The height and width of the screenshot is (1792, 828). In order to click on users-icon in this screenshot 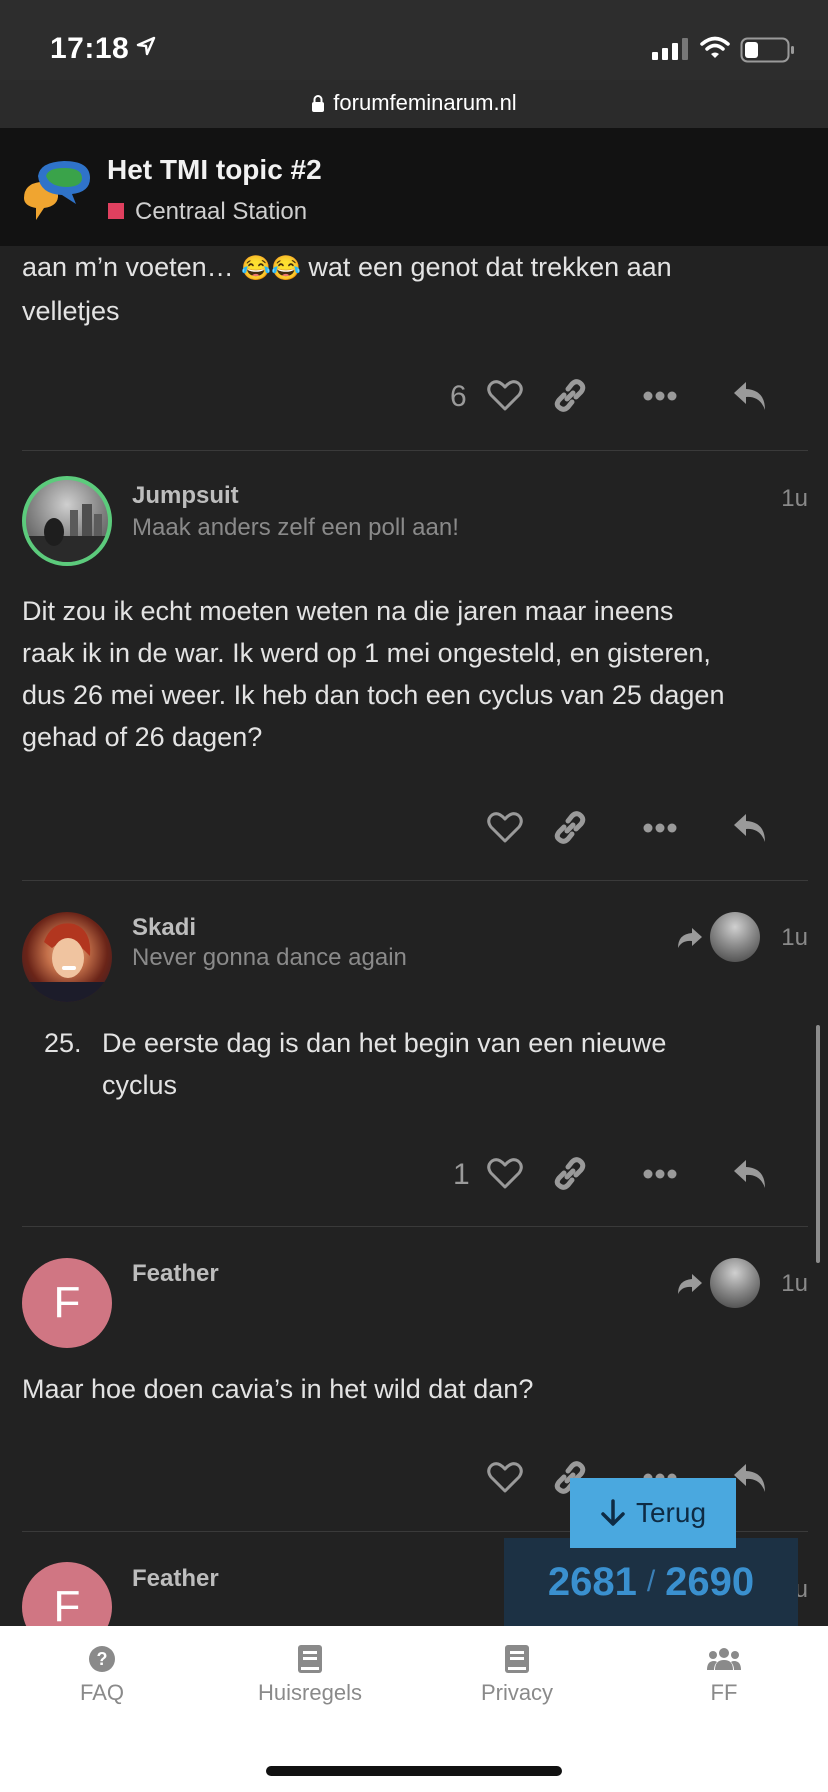, I will do `click(724, 1659)`.